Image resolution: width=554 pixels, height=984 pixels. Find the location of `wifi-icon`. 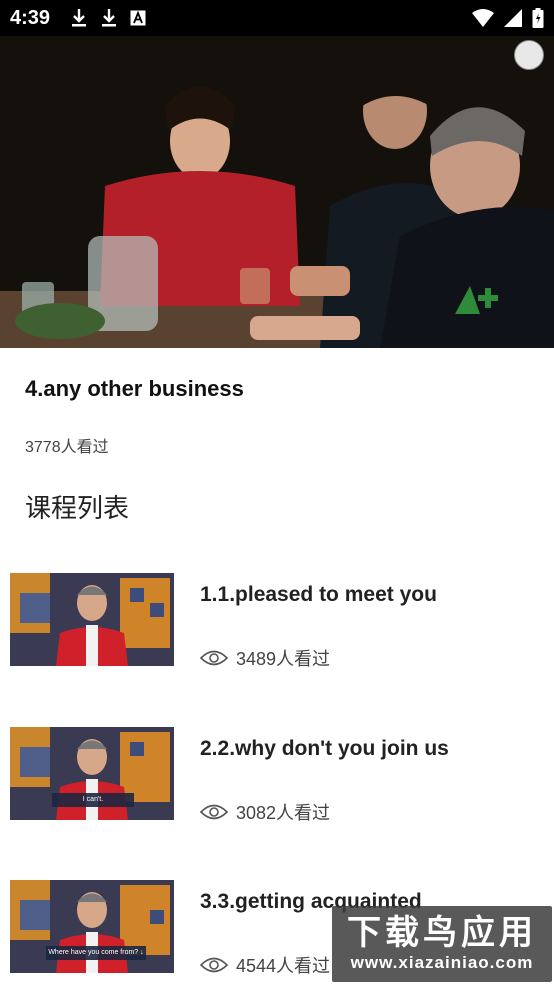

wifi-icon is located at coordinates (483, 18).